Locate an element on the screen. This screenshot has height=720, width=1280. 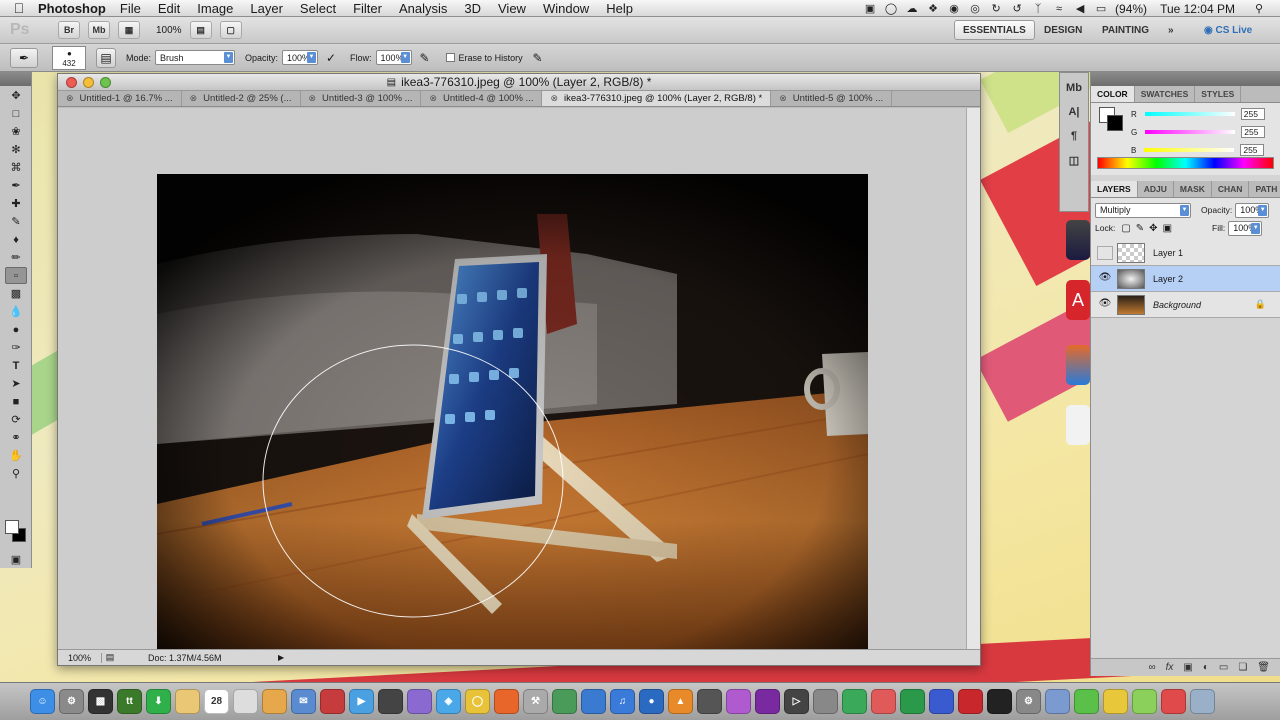
activity-monitor-icon: ▩ is located at coordinates (100, 701).